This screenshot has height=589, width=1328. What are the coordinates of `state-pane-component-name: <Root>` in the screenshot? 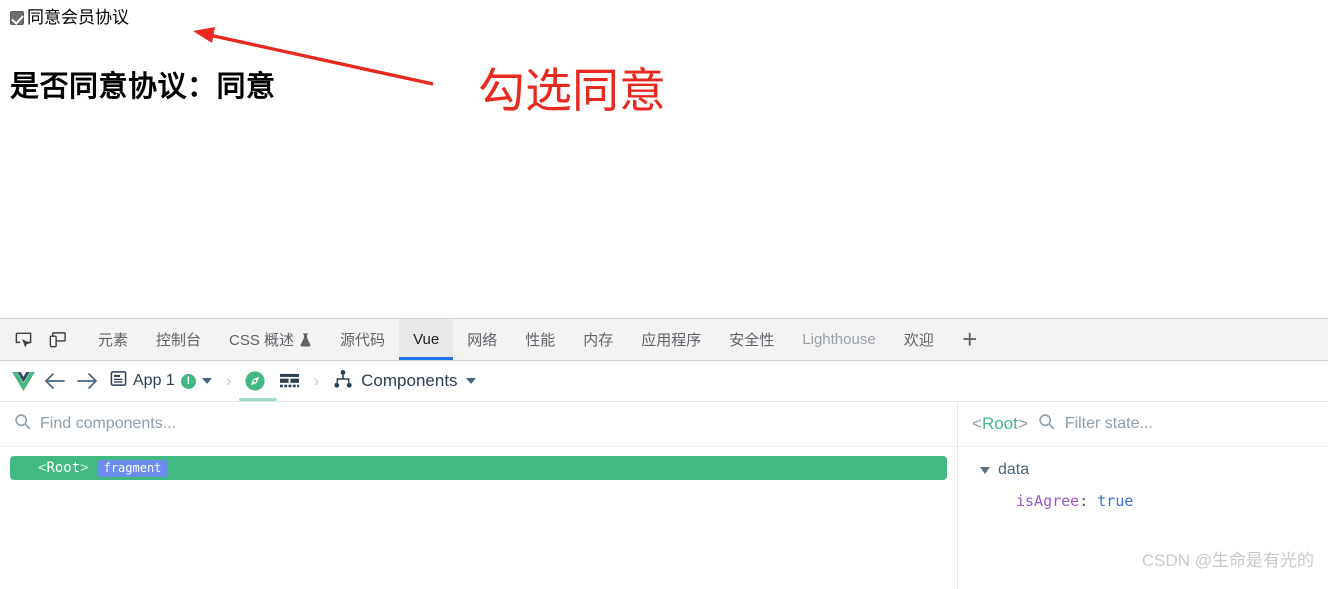 It's located at (1000, 423).